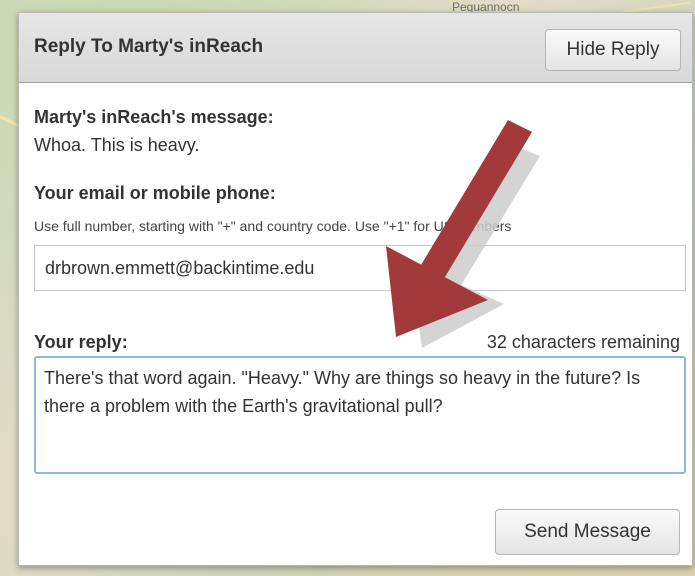 This screenshot has height=576, width=695. Describe the element at coordinates (459, 228) in the screenshot. I see `arrow-pointer` at that location.